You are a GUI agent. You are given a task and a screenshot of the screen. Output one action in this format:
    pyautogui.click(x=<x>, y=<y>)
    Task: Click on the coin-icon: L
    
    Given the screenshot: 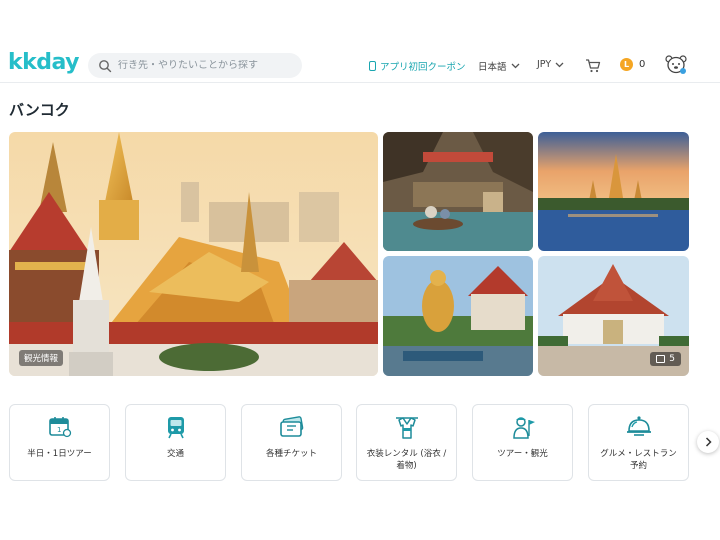 What is the action you would take?
    pyautogui.click(x=626, y=64)
    